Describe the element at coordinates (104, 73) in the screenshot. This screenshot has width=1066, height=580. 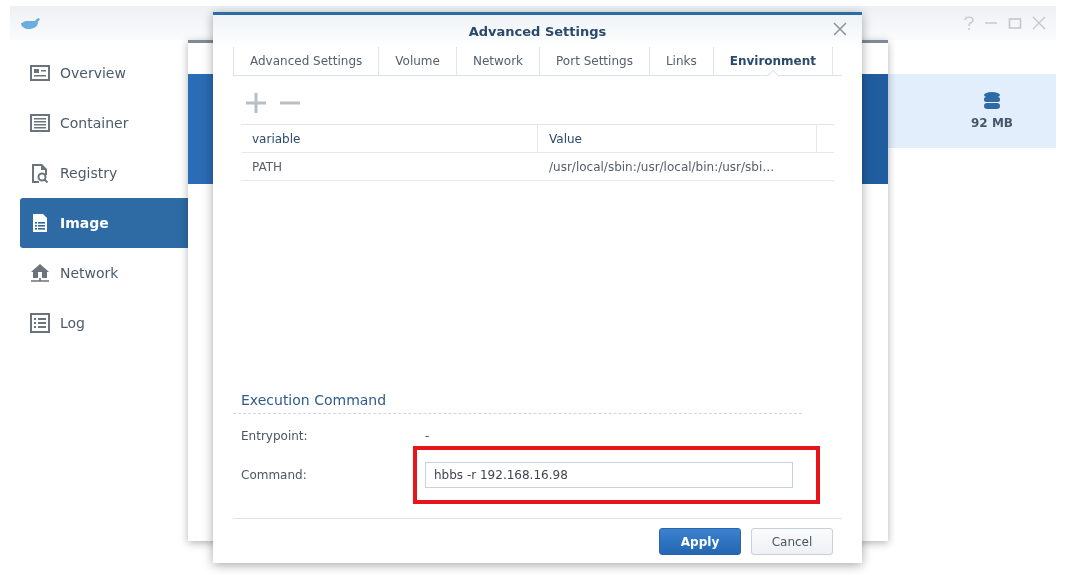
I see `sidebar-item: Overview` at that location.